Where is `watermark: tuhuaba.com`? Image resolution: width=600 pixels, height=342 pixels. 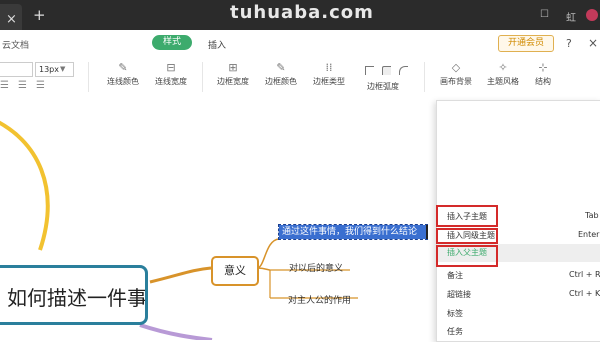 watermark: tuhuaba.com is located at coordinates (302, 12).